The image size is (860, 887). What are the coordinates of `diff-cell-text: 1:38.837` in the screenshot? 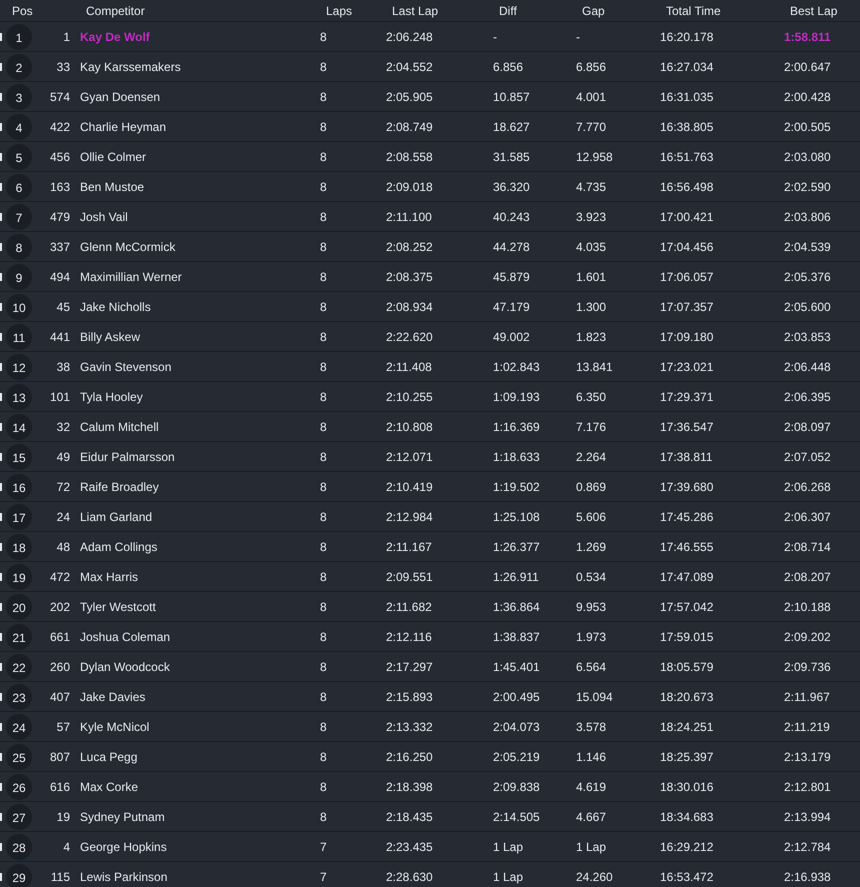 It's located at (517, 637).